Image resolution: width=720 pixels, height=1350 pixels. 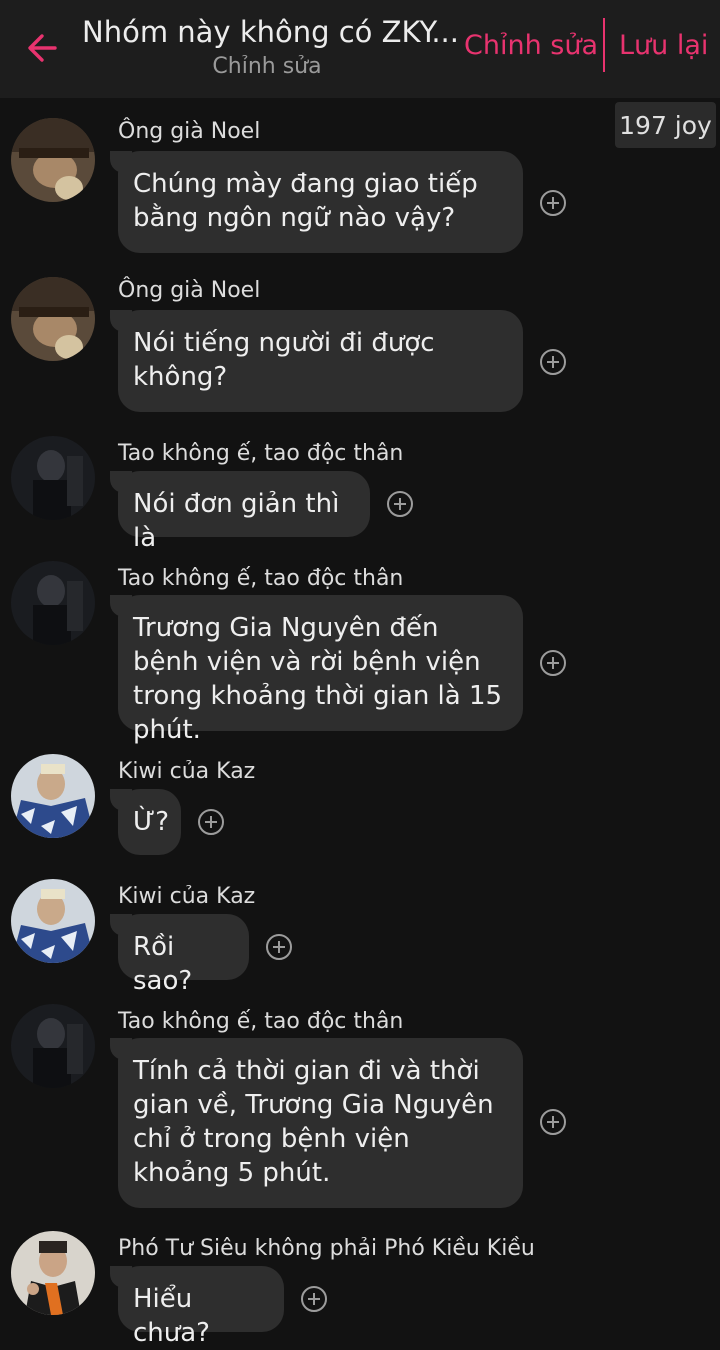 What do you see at coordinates (316, 361) in the screenshot?
I see `message-bubble: Nói tiếng người đi được không?` at bounding box center [316, 361].